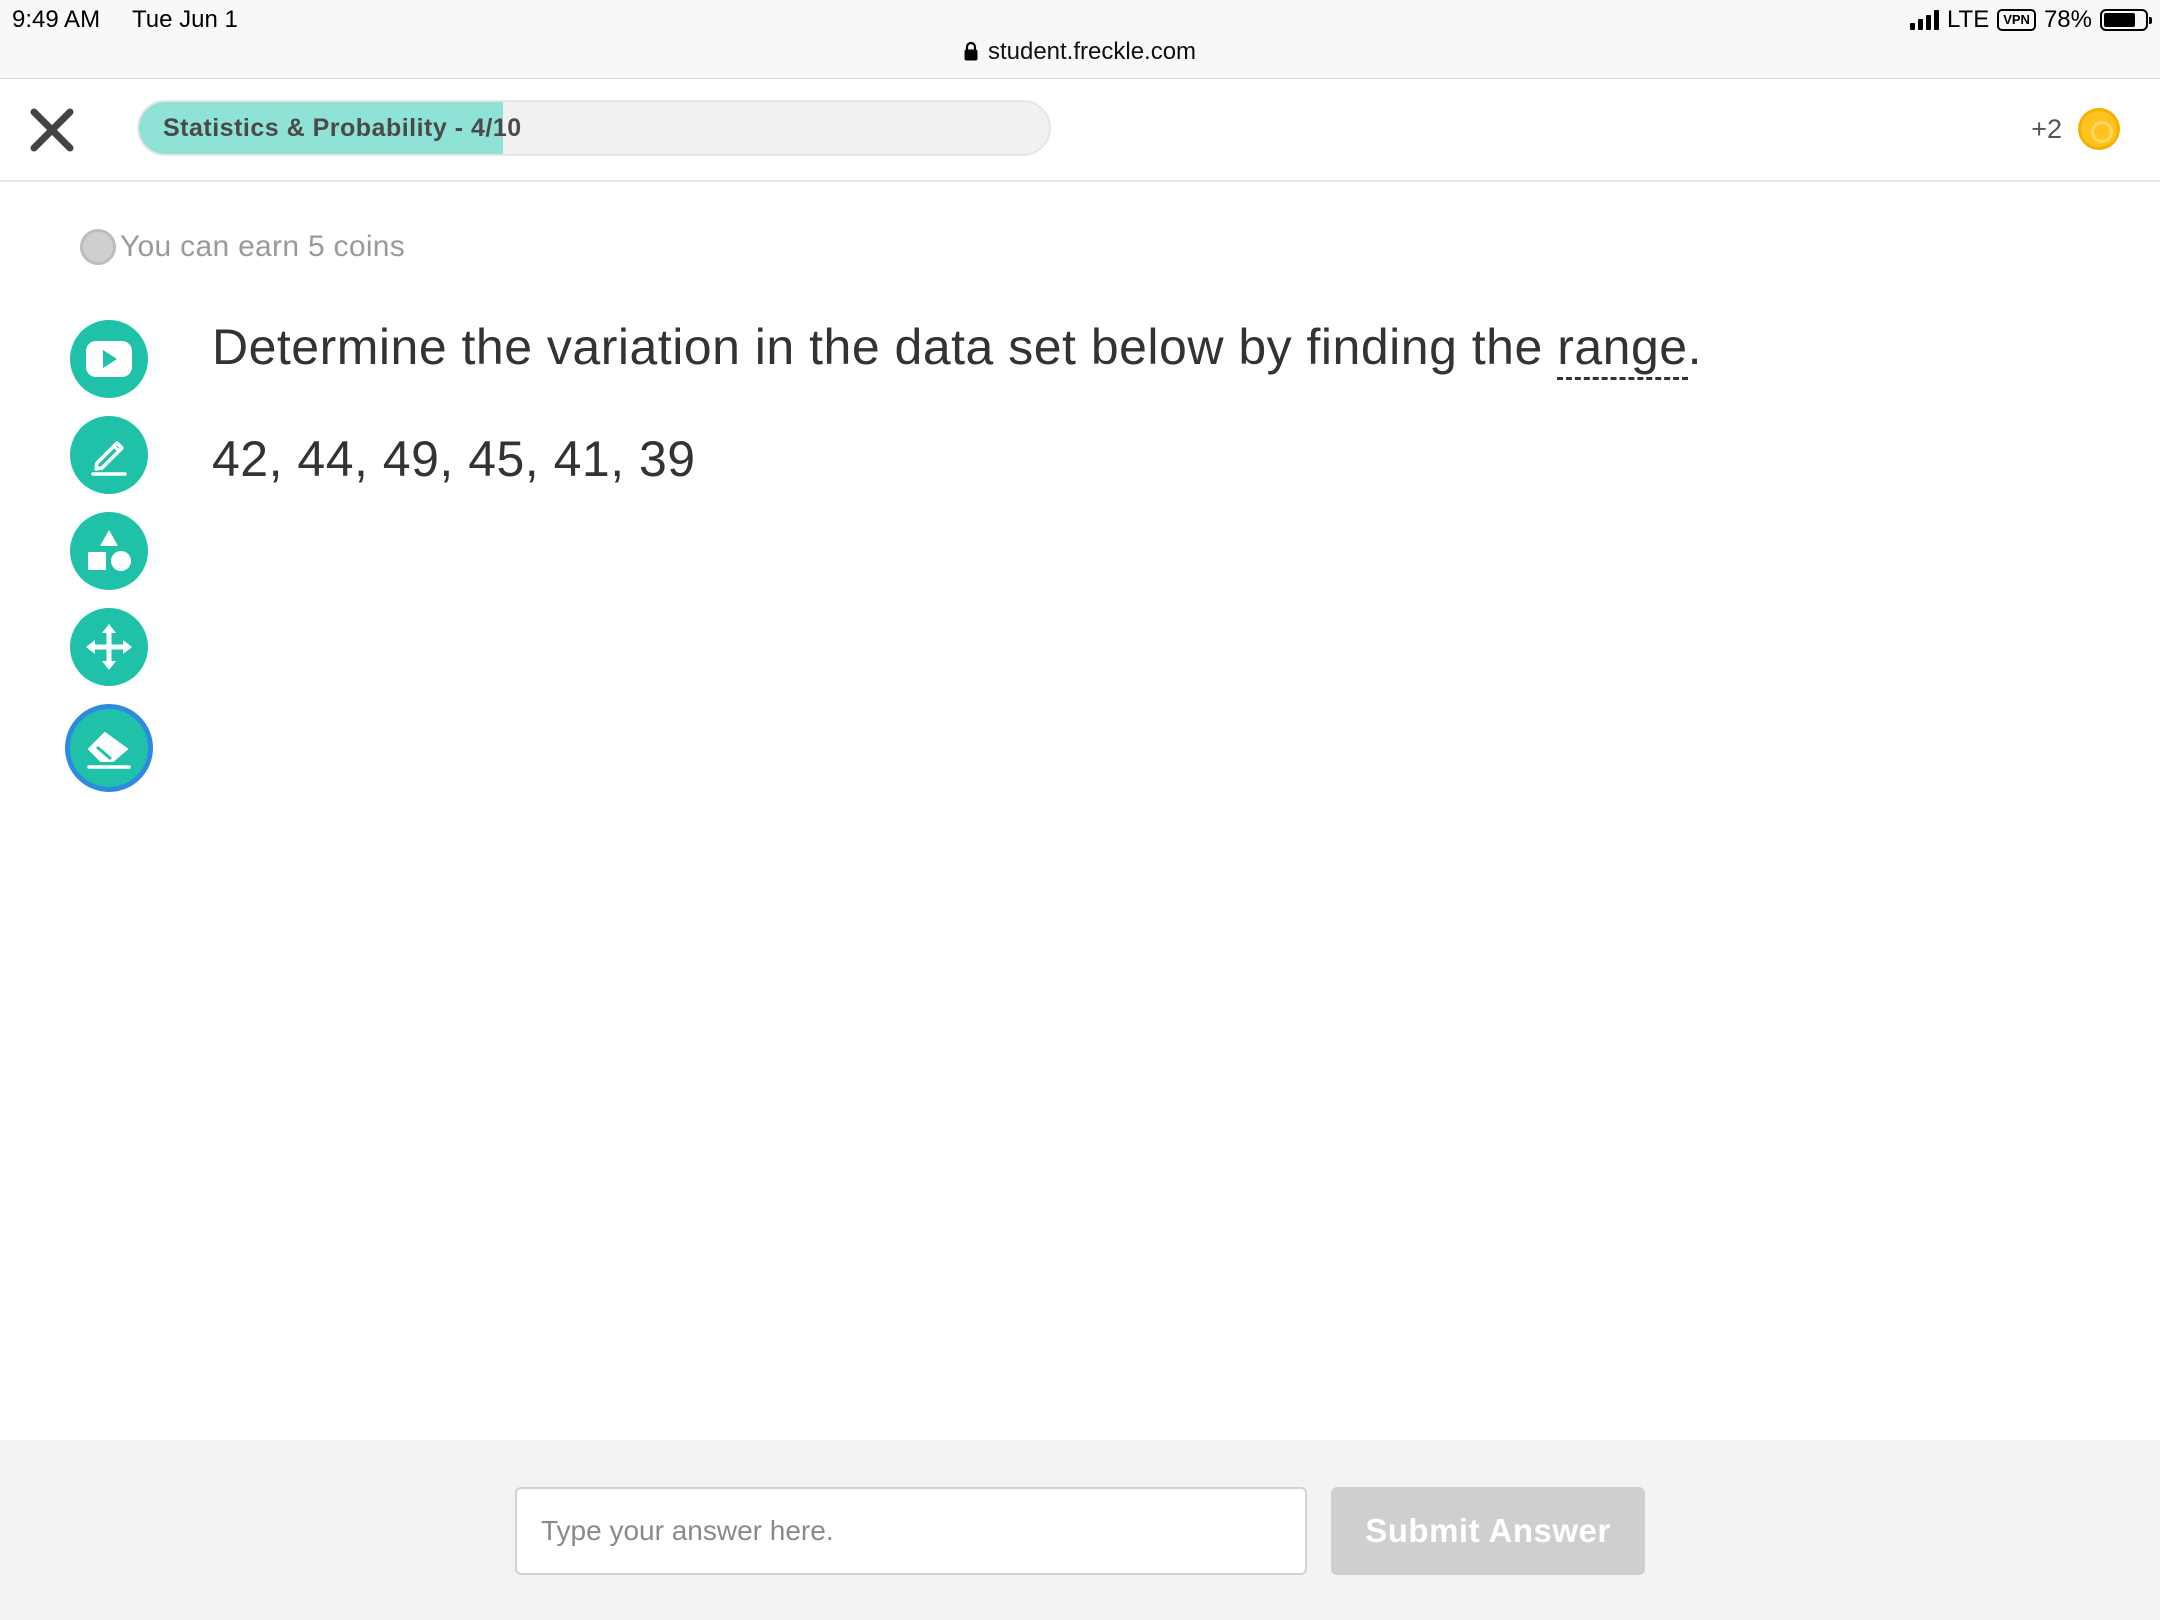  I want to click on eraser-button, so click(109, 748).